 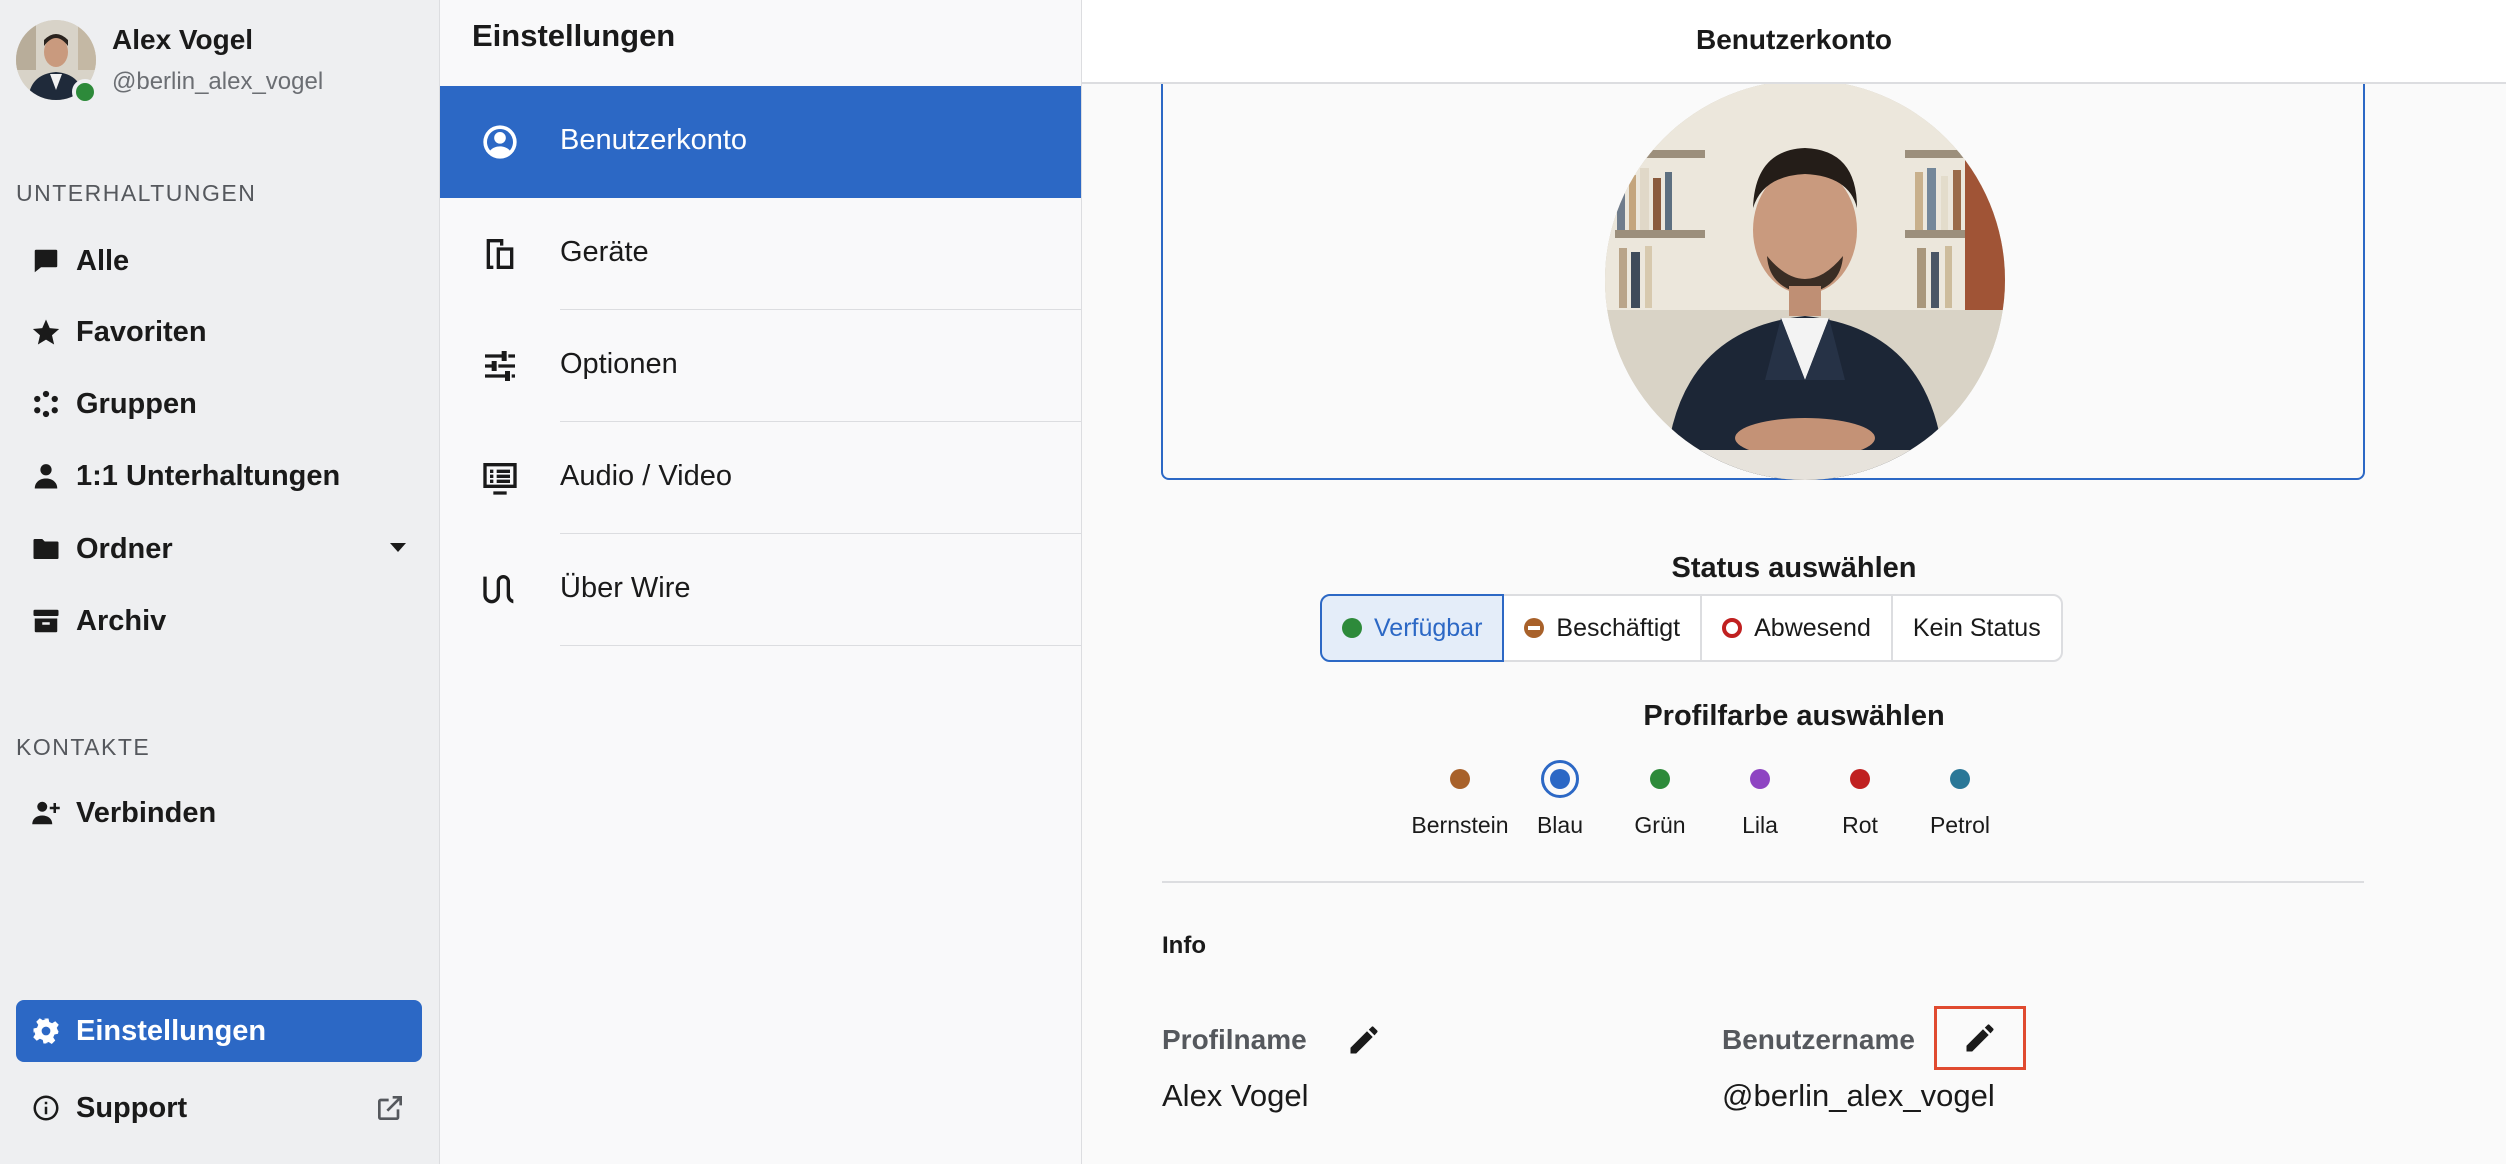 I want to click on group-dots-icon, so click(x=46, y=404).